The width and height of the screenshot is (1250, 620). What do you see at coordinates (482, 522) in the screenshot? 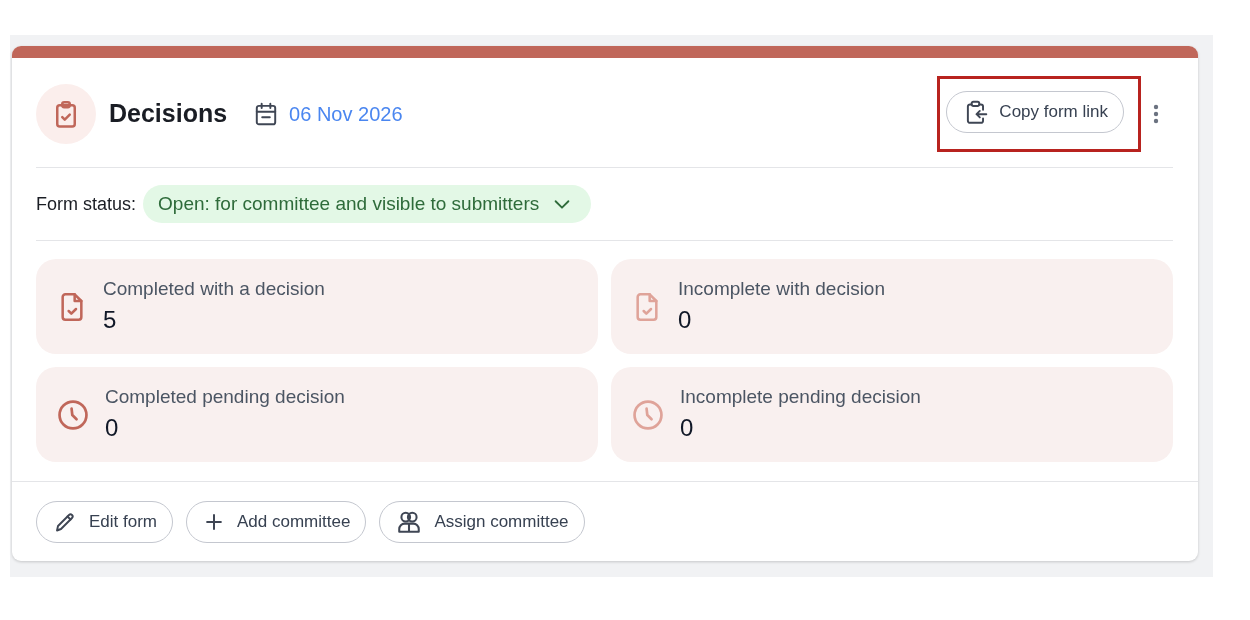
I see `assign-committee-button: Assign committee` at bounding box center [482, 522].